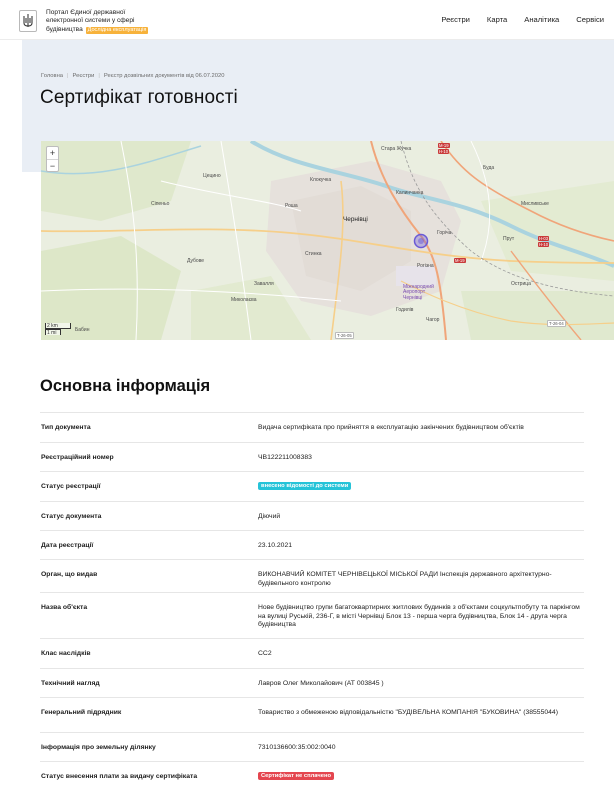  What do you see at coordinates (84, 76) in the screenshot?
I see `breadcrumb-registries: Реєстри` at bounding box center [84, 76].